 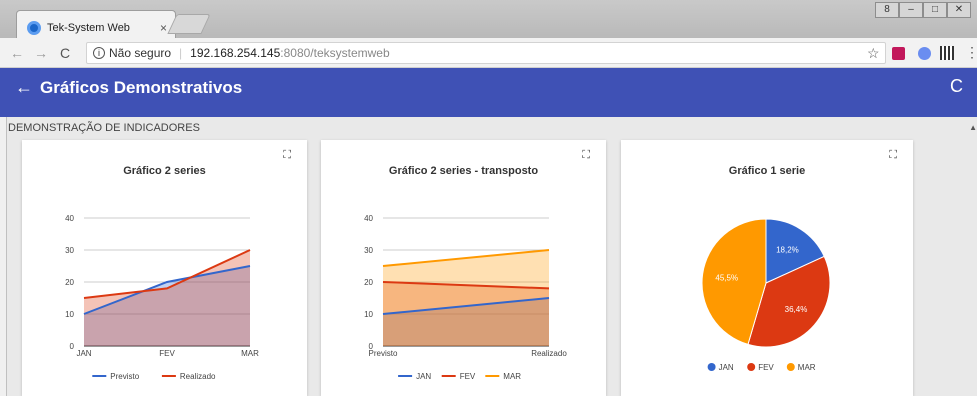 What do you see at coordinates (140, 53) in the screenshot?
I see `security-label: Não seguro` at bounding box center [140, 53].